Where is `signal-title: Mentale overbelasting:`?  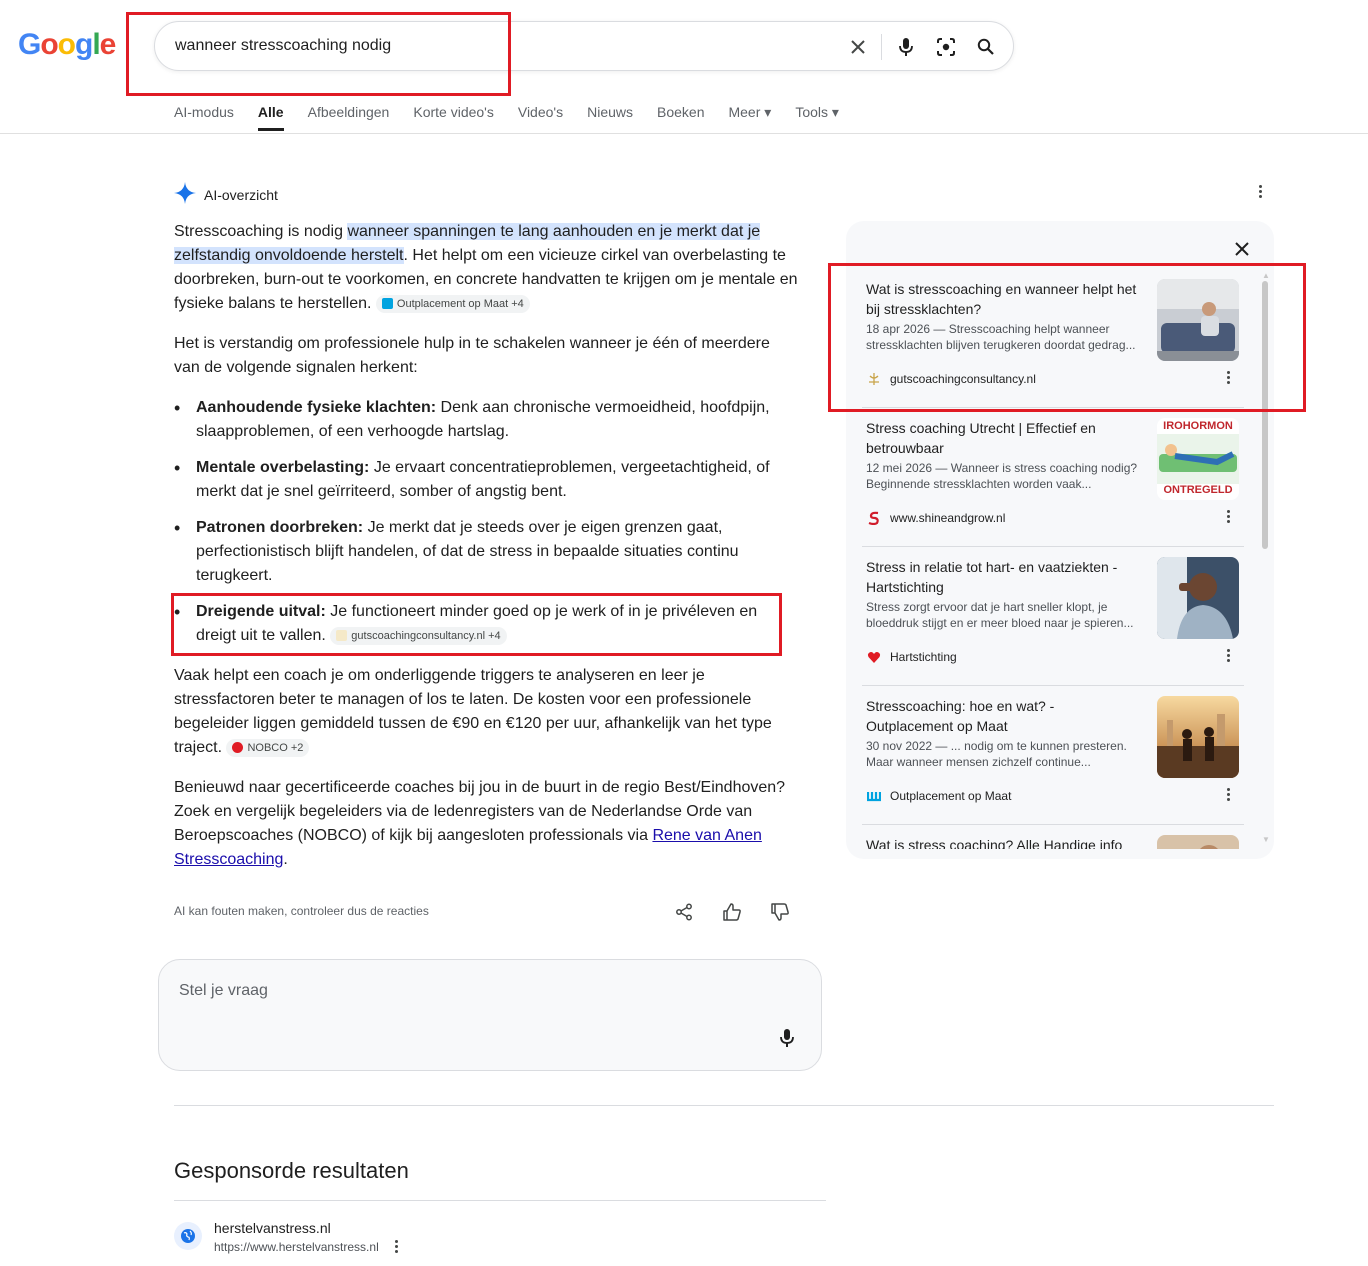 signal-title: Mentale overbelasting: is located at coordinates (283, 467).